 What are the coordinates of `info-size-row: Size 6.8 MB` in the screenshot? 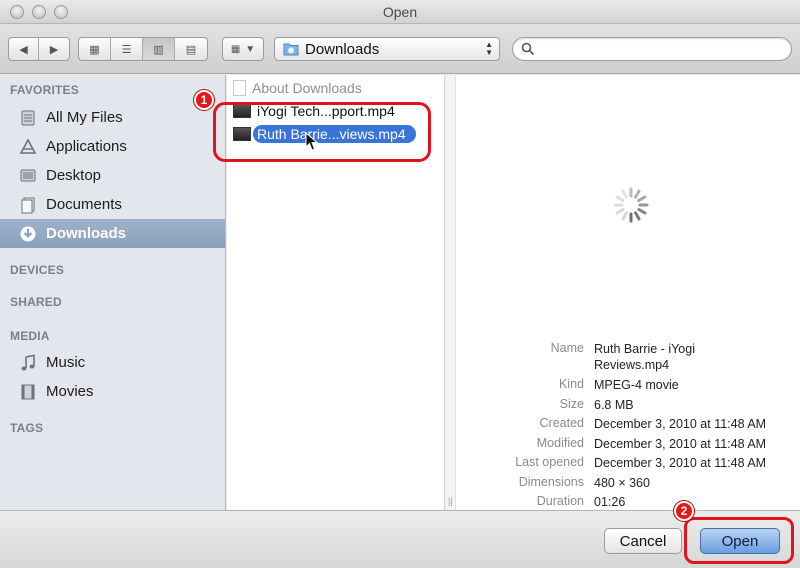 It's located at (628, 405).